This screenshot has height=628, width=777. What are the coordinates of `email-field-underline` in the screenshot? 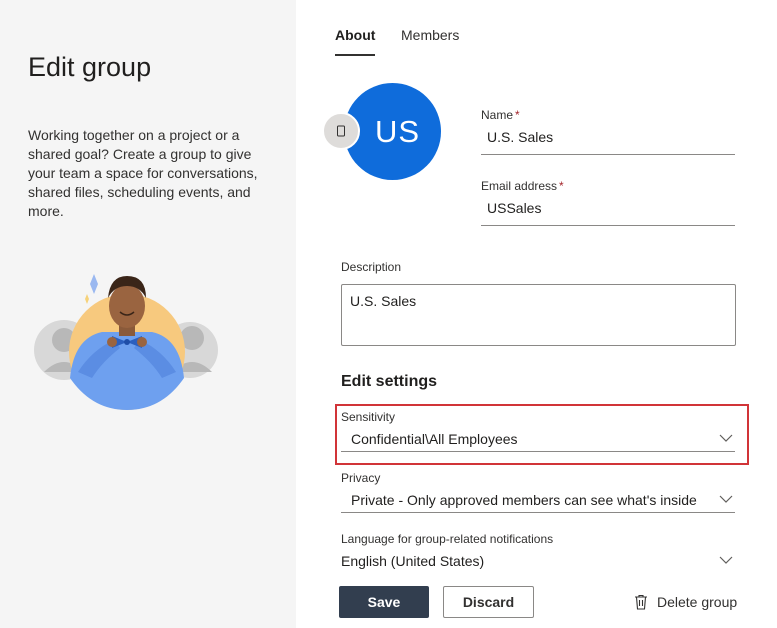 It's located at (608, 225).